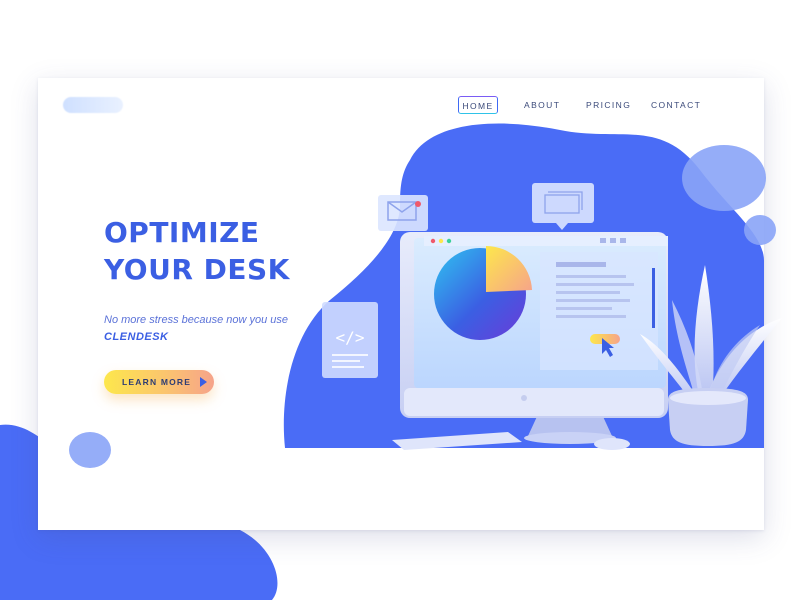 This screenshot has width=800, height=600. What do you see at coordinates (534, 338) in the screenshot?
I see `monitor-illustration` at bounding box center [534, 338].